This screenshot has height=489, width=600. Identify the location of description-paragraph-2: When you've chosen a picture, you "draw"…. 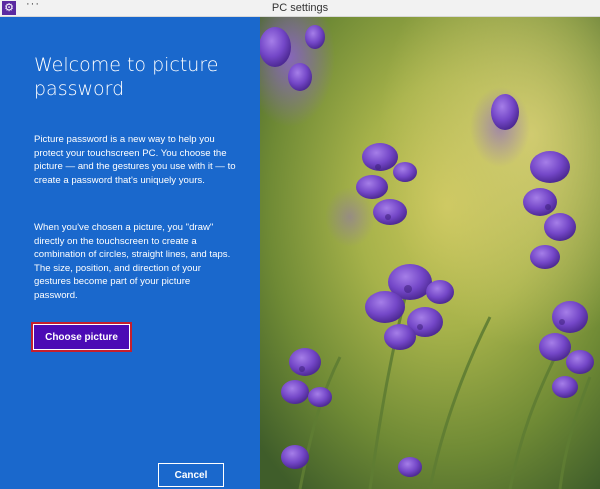
(132, 261).